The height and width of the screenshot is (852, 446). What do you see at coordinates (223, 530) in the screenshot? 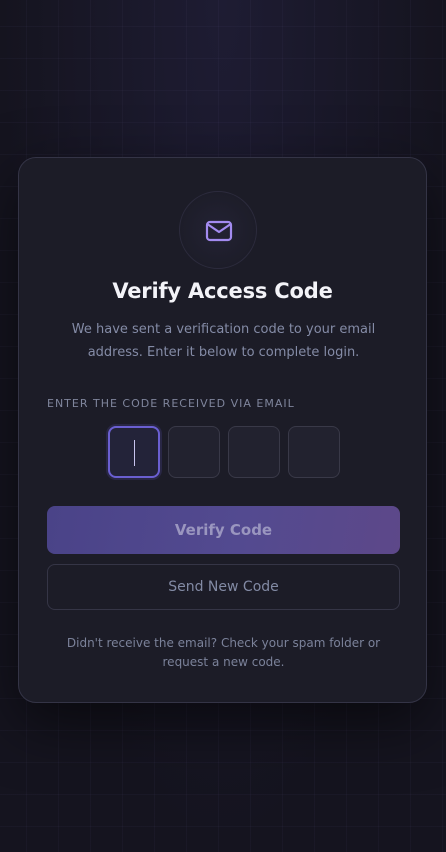
I see `verify-code-button: Verify Code` at bounding box center [223, 530].